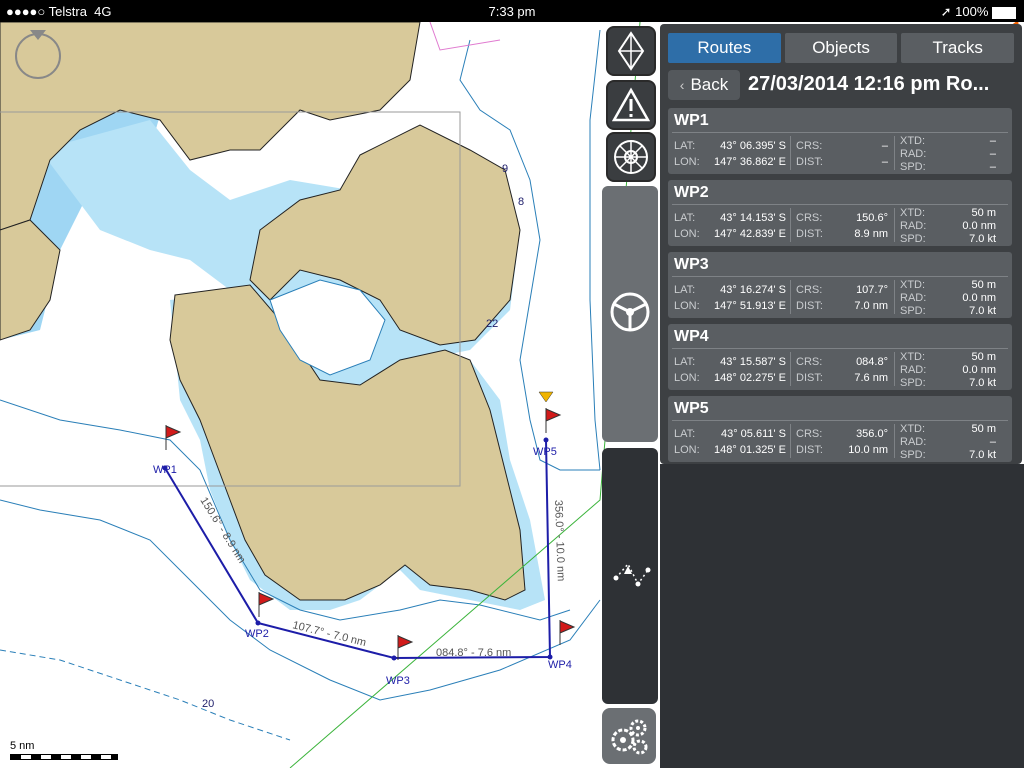 Image resolution: width=1024 pixels, height=768 pixels. I want to click on route-tool-panel, so click(630, 576).